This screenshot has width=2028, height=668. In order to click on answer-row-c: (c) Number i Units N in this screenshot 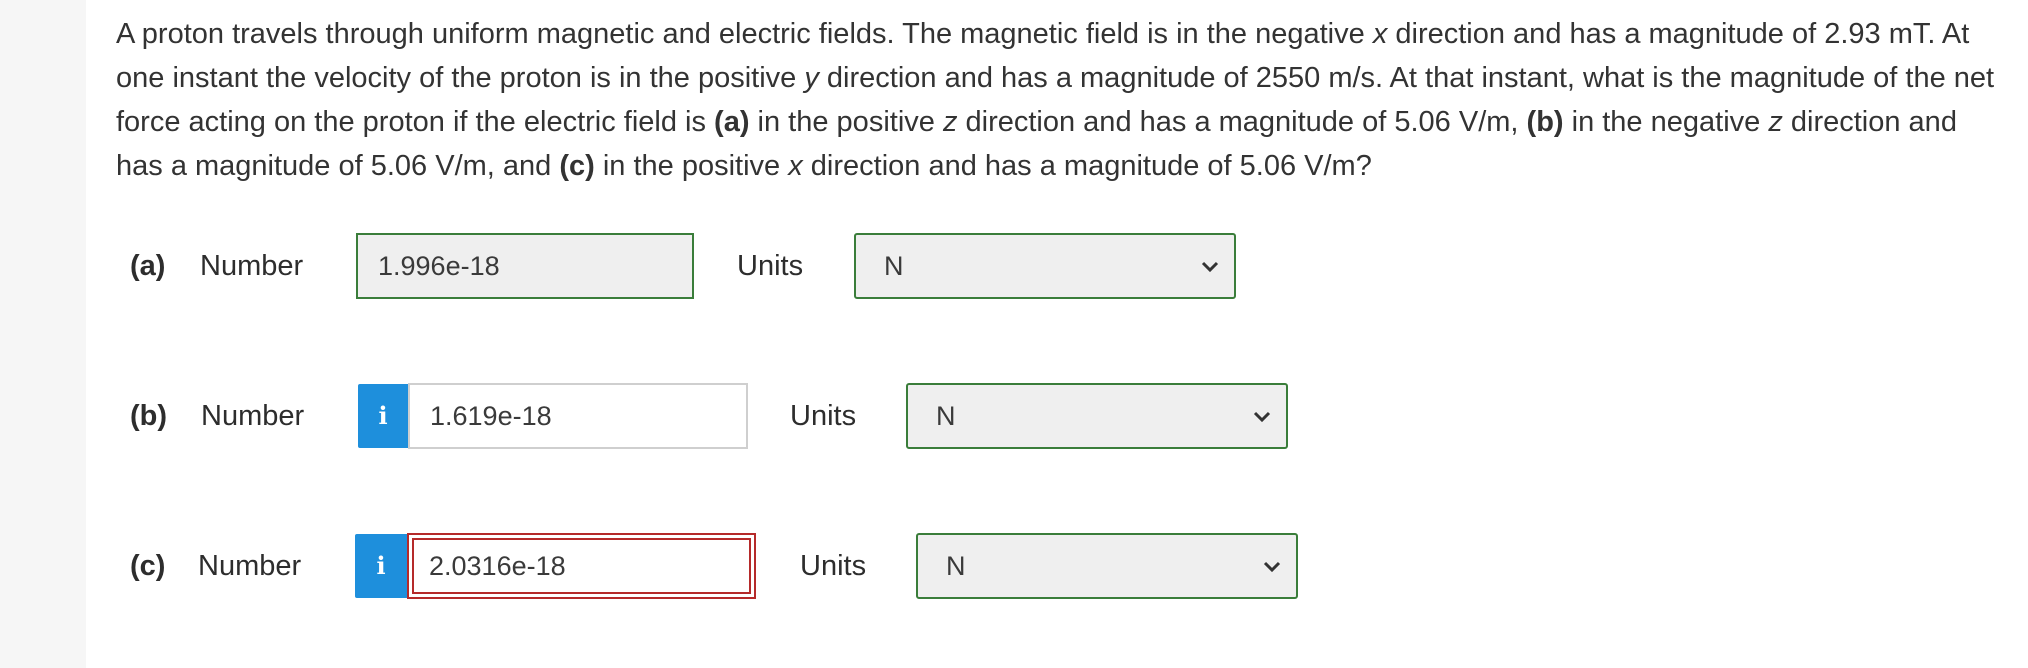, I will do `click(700, 566)`.